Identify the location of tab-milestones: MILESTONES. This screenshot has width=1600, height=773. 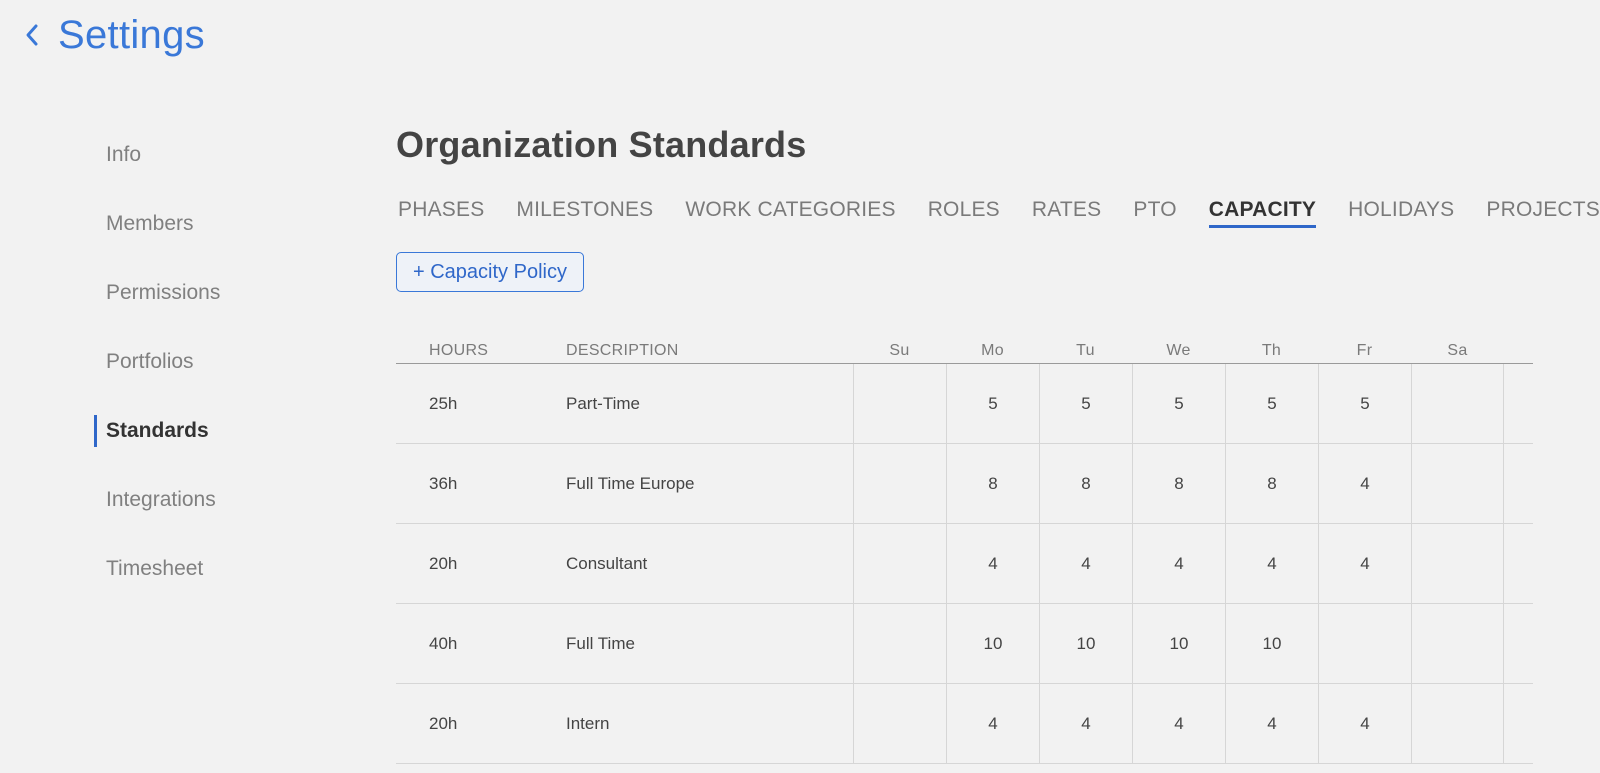
(584, 213).